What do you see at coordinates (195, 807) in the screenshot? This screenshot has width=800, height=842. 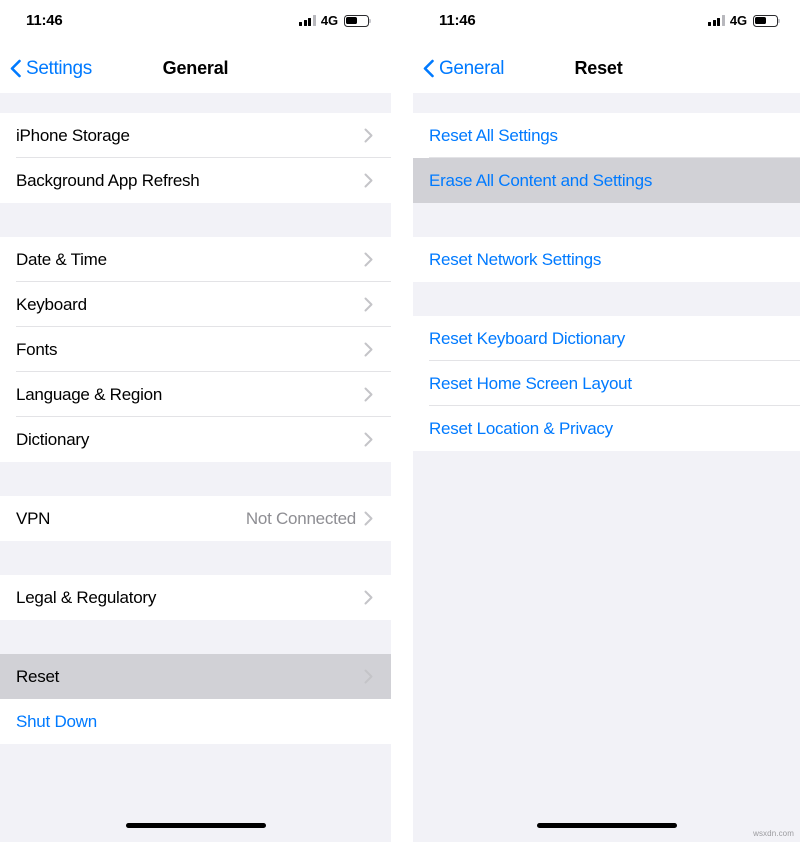 I see `home-indicator-area-left` at bounding box center [195, 807].